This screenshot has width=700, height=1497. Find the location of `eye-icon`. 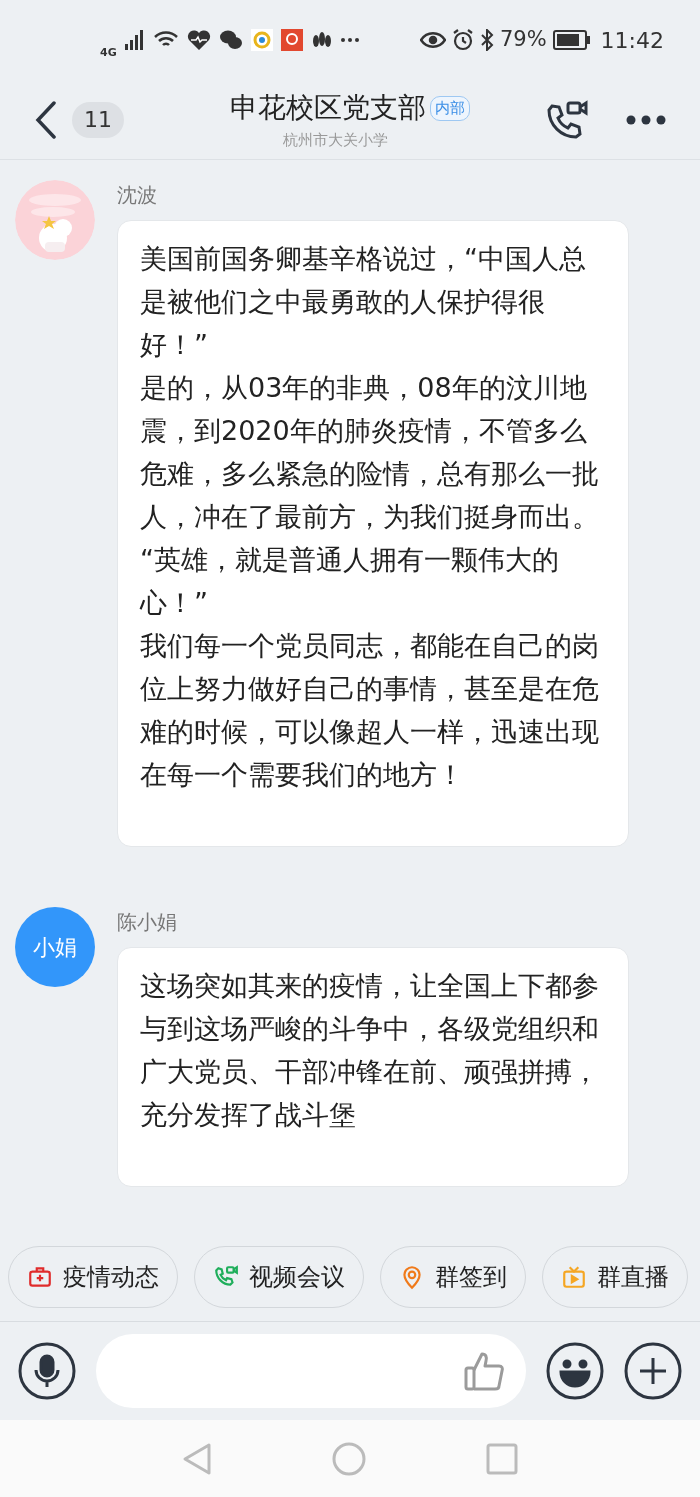

eye-icon is located at coordinates (432, 40).